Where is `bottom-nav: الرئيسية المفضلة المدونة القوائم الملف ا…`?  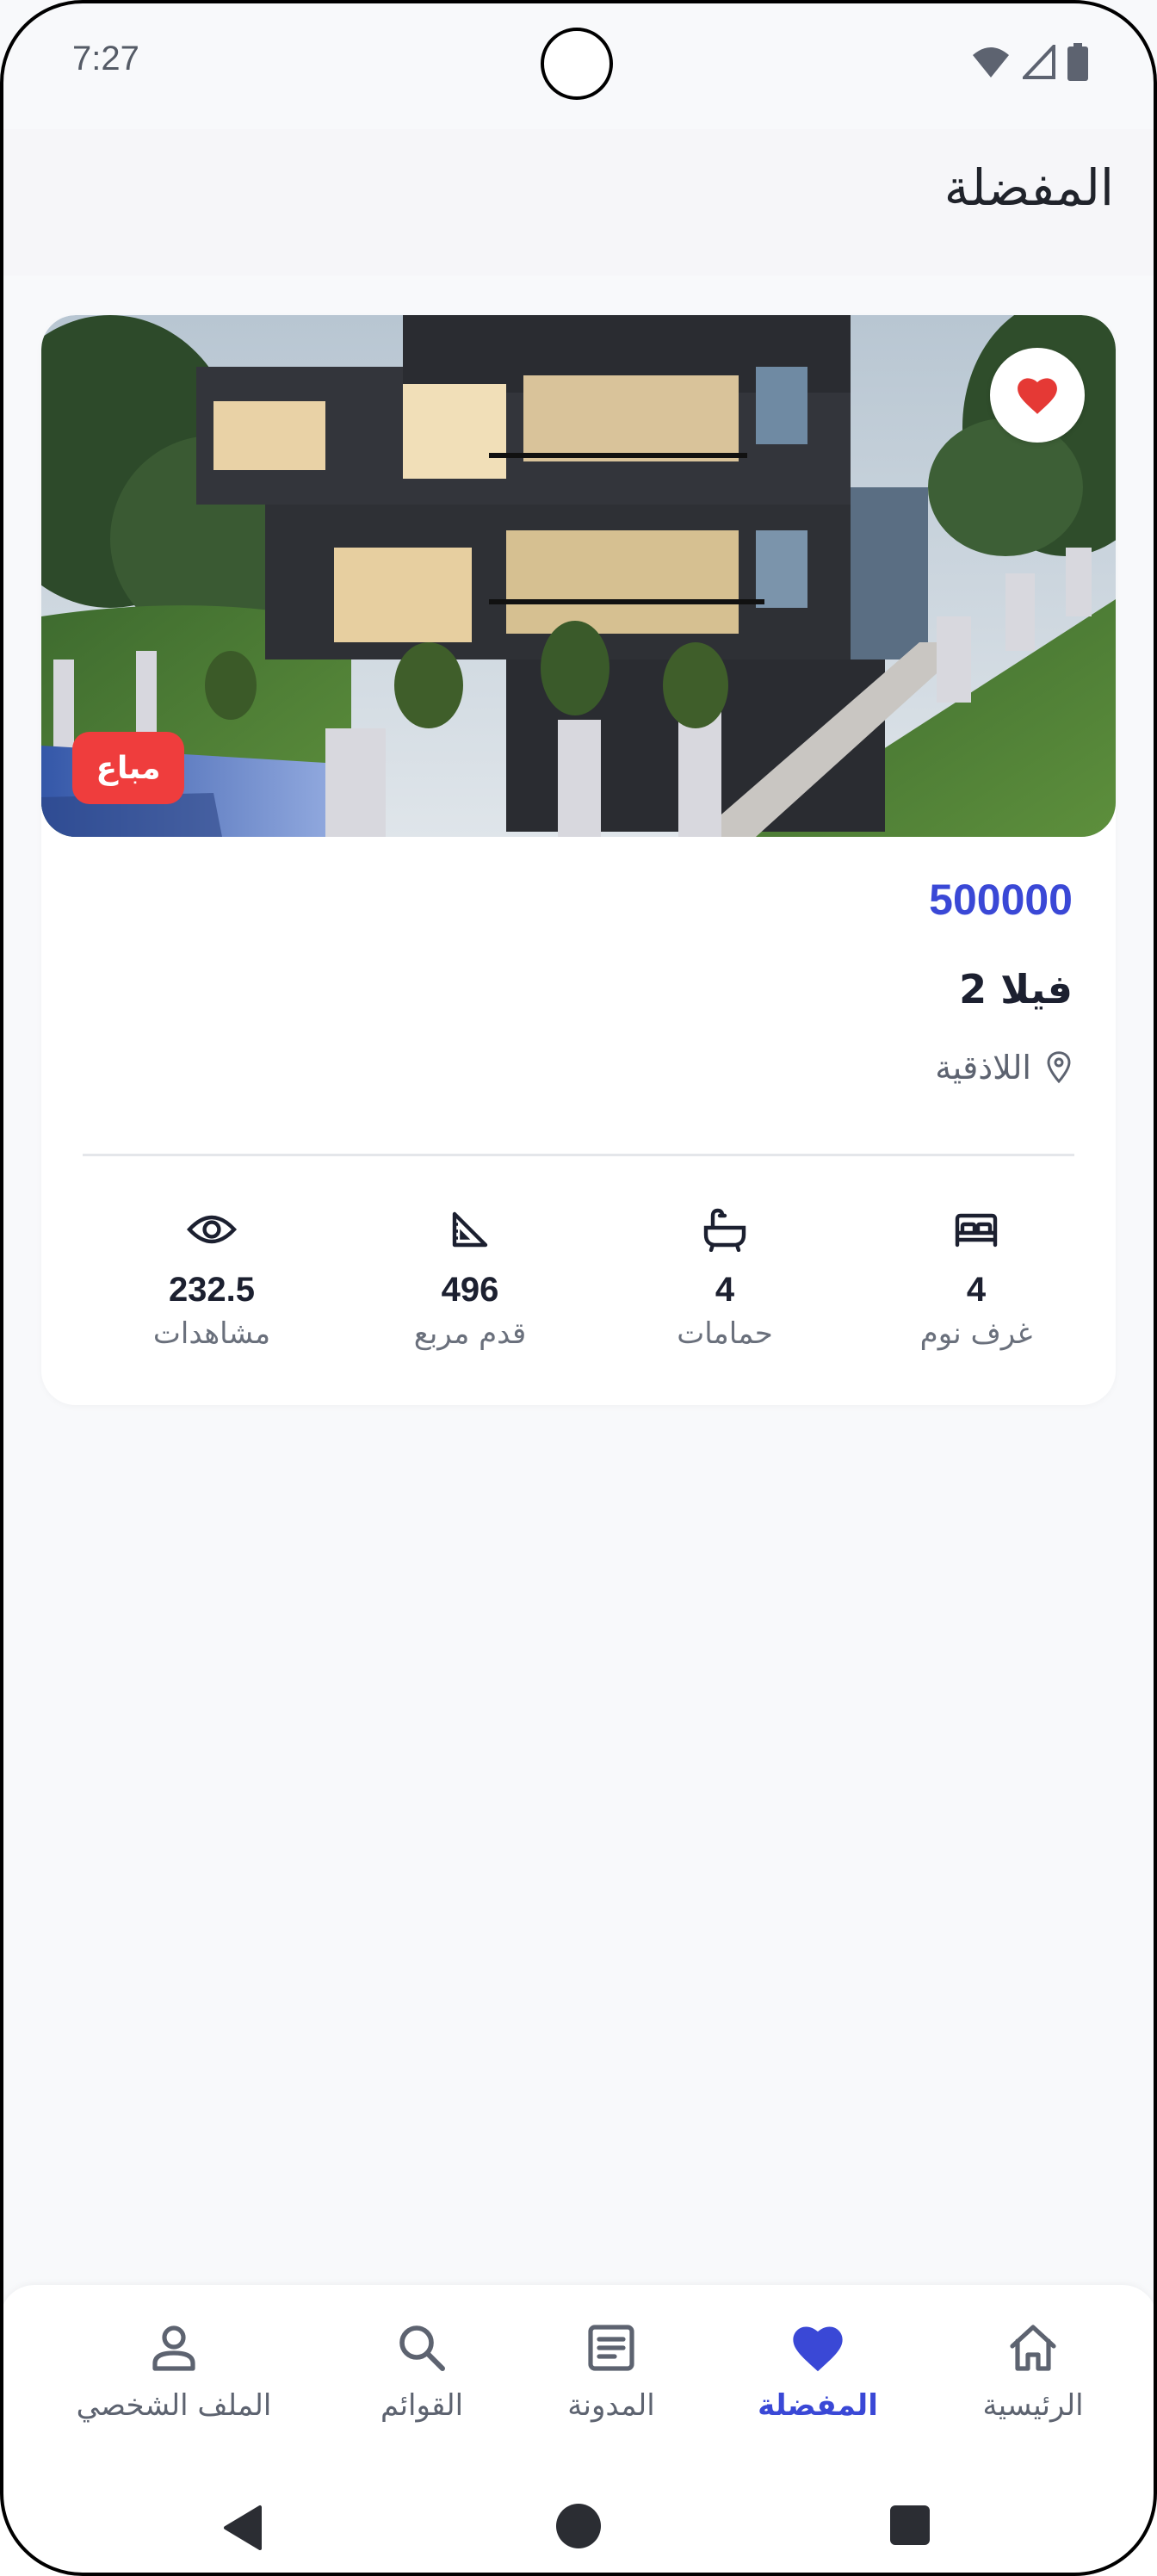 bottom-nav: الرئيسية المفضلة المدونة القوائم الملف ا… is located at coordinates (579, 2384).